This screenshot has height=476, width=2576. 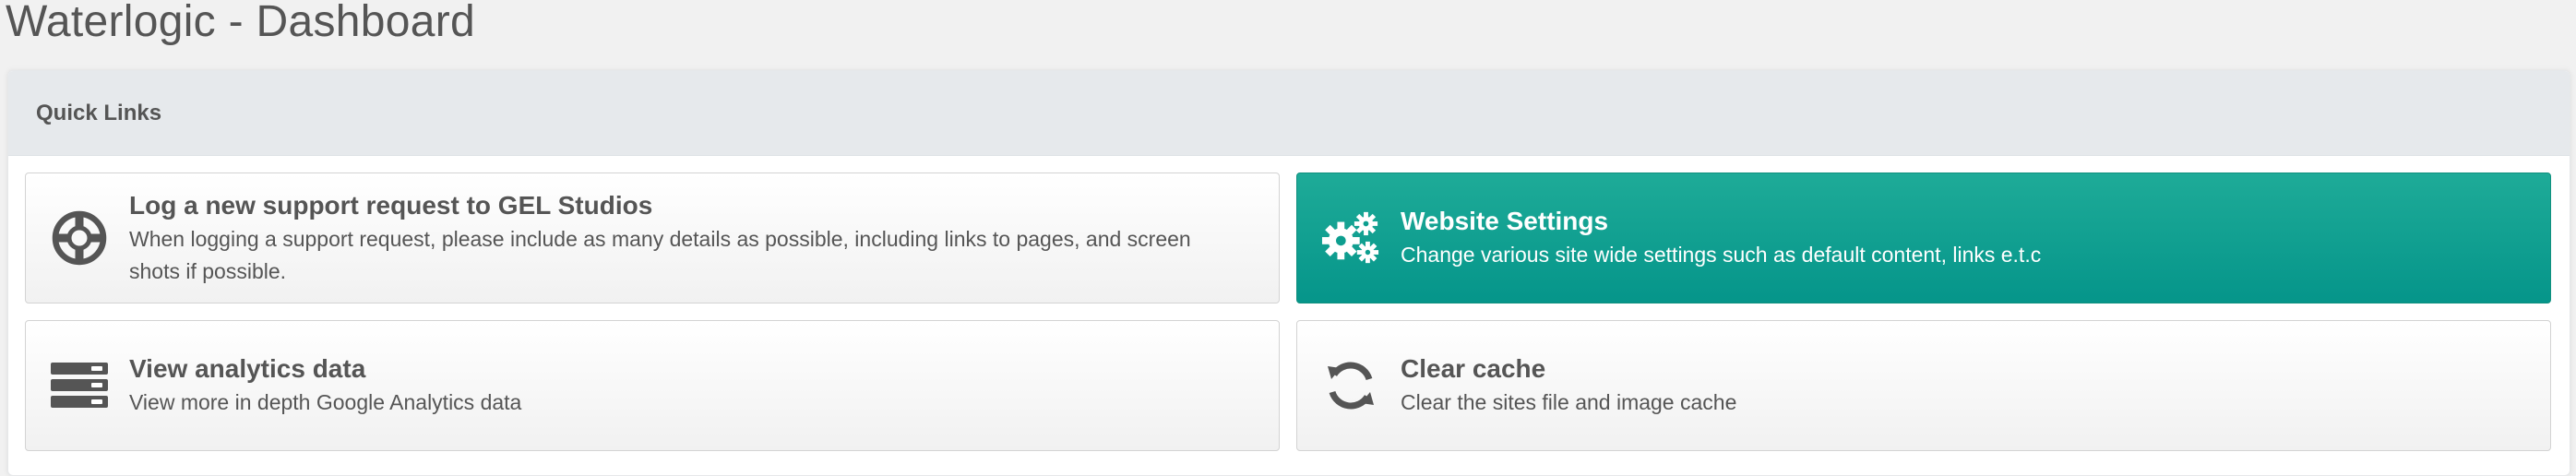 What do you see at coordinates (1505, 221) in the screenshot?
I see `tile-title: Website Settings` at bounding box center [1505, 221].